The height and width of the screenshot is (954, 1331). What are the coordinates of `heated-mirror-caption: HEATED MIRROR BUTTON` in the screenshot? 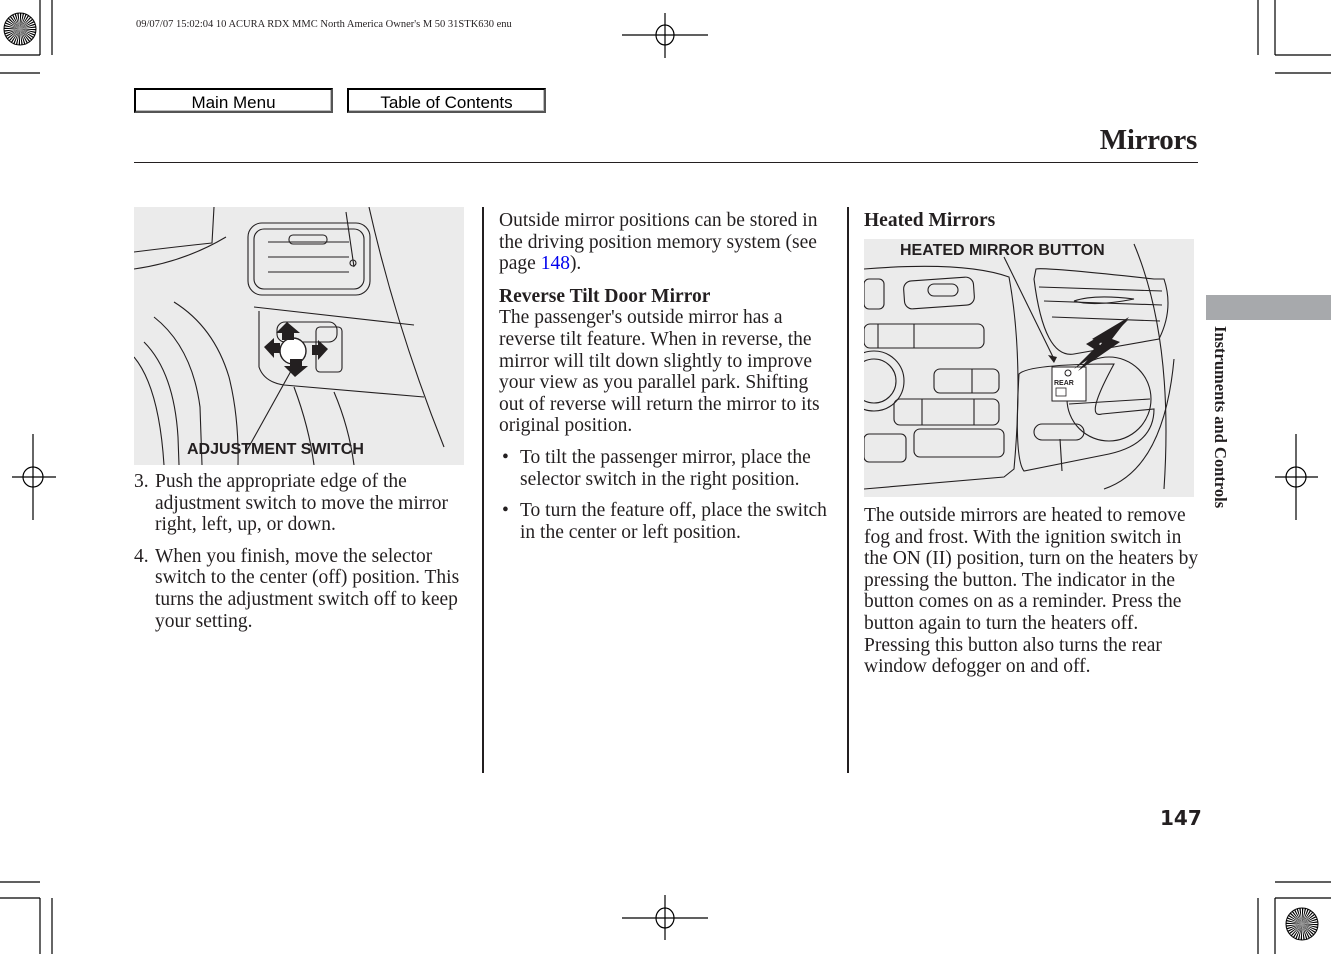 It's located at (1002, 250).